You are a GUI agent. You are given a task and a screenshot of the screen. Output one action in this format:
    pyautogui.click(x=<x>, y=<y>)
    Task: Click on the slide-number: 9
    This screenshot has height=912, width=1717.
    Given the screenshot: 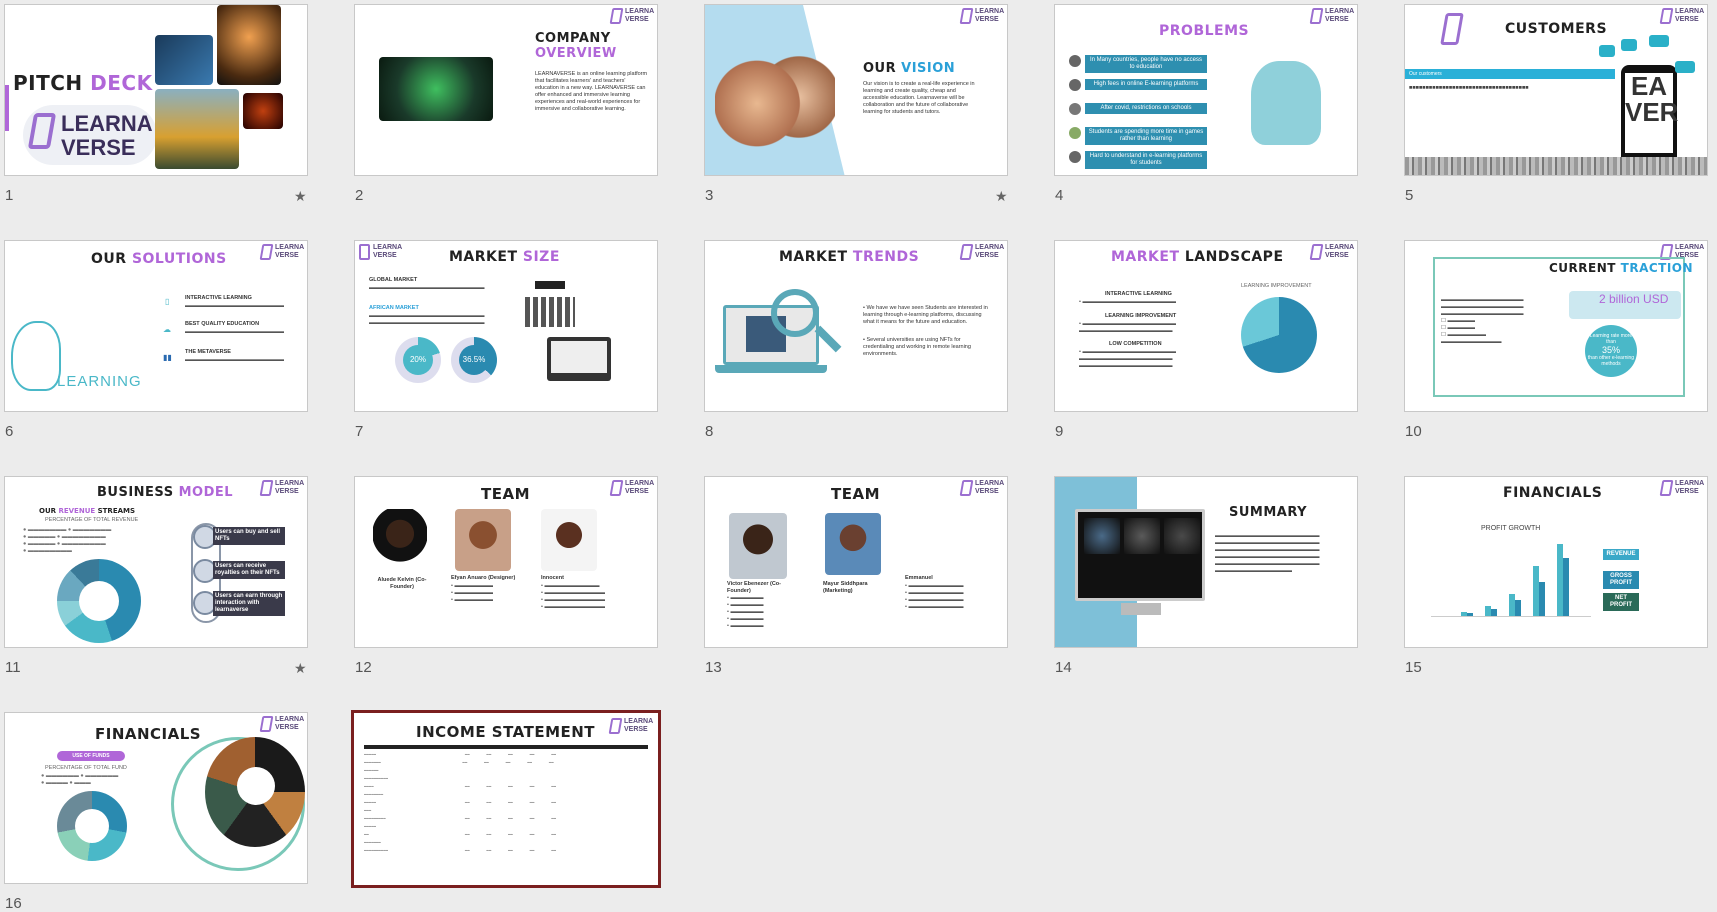 What is the action you would take?
    pyautogui.click(x=1059, y=431)
    